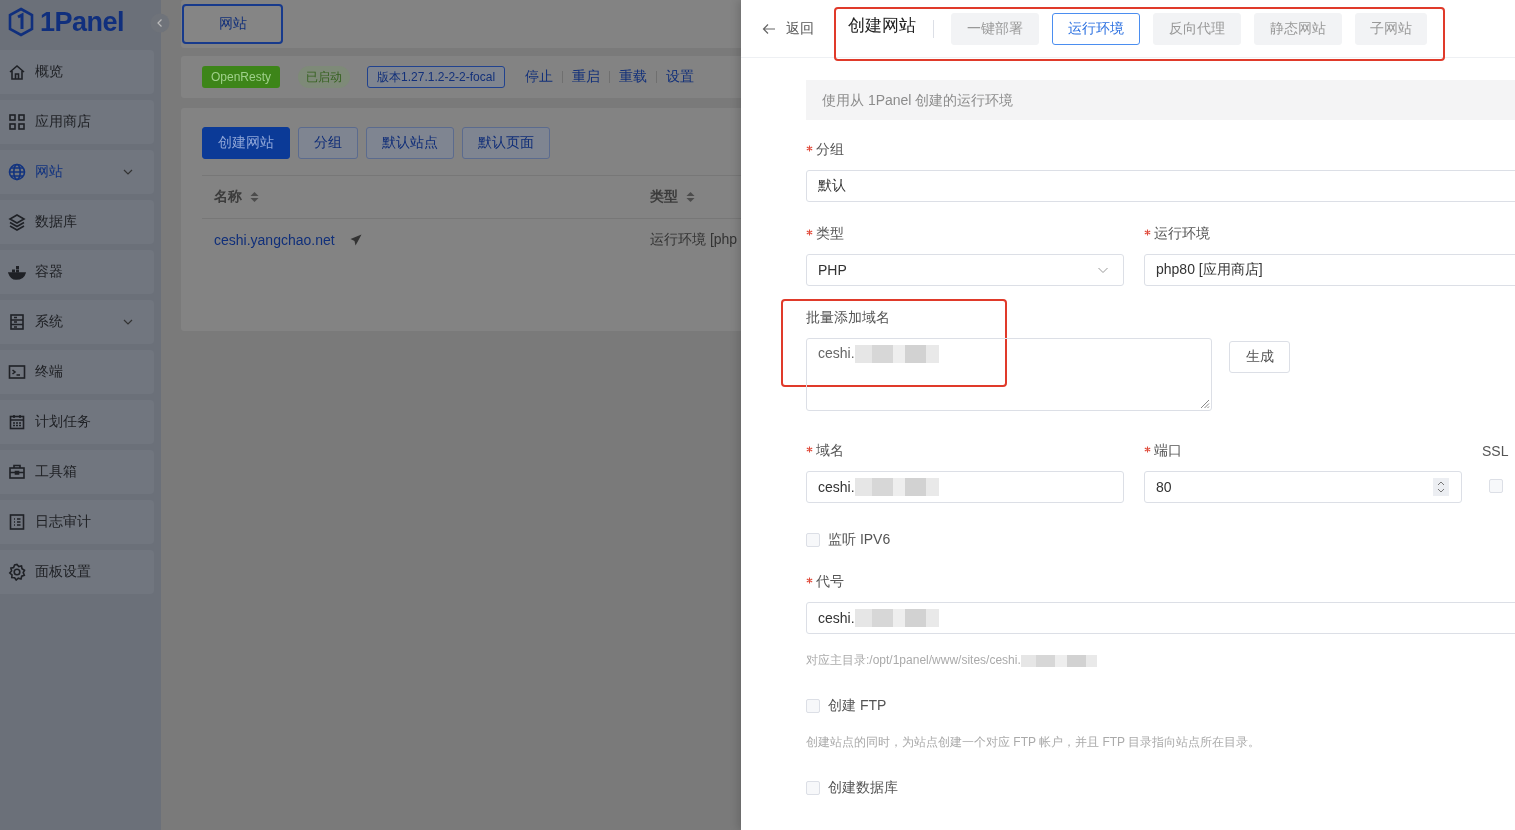 The width and height of the screenshot is (1515, 830). I want to click on mode-tab: 一键部署, so click(995, 28).